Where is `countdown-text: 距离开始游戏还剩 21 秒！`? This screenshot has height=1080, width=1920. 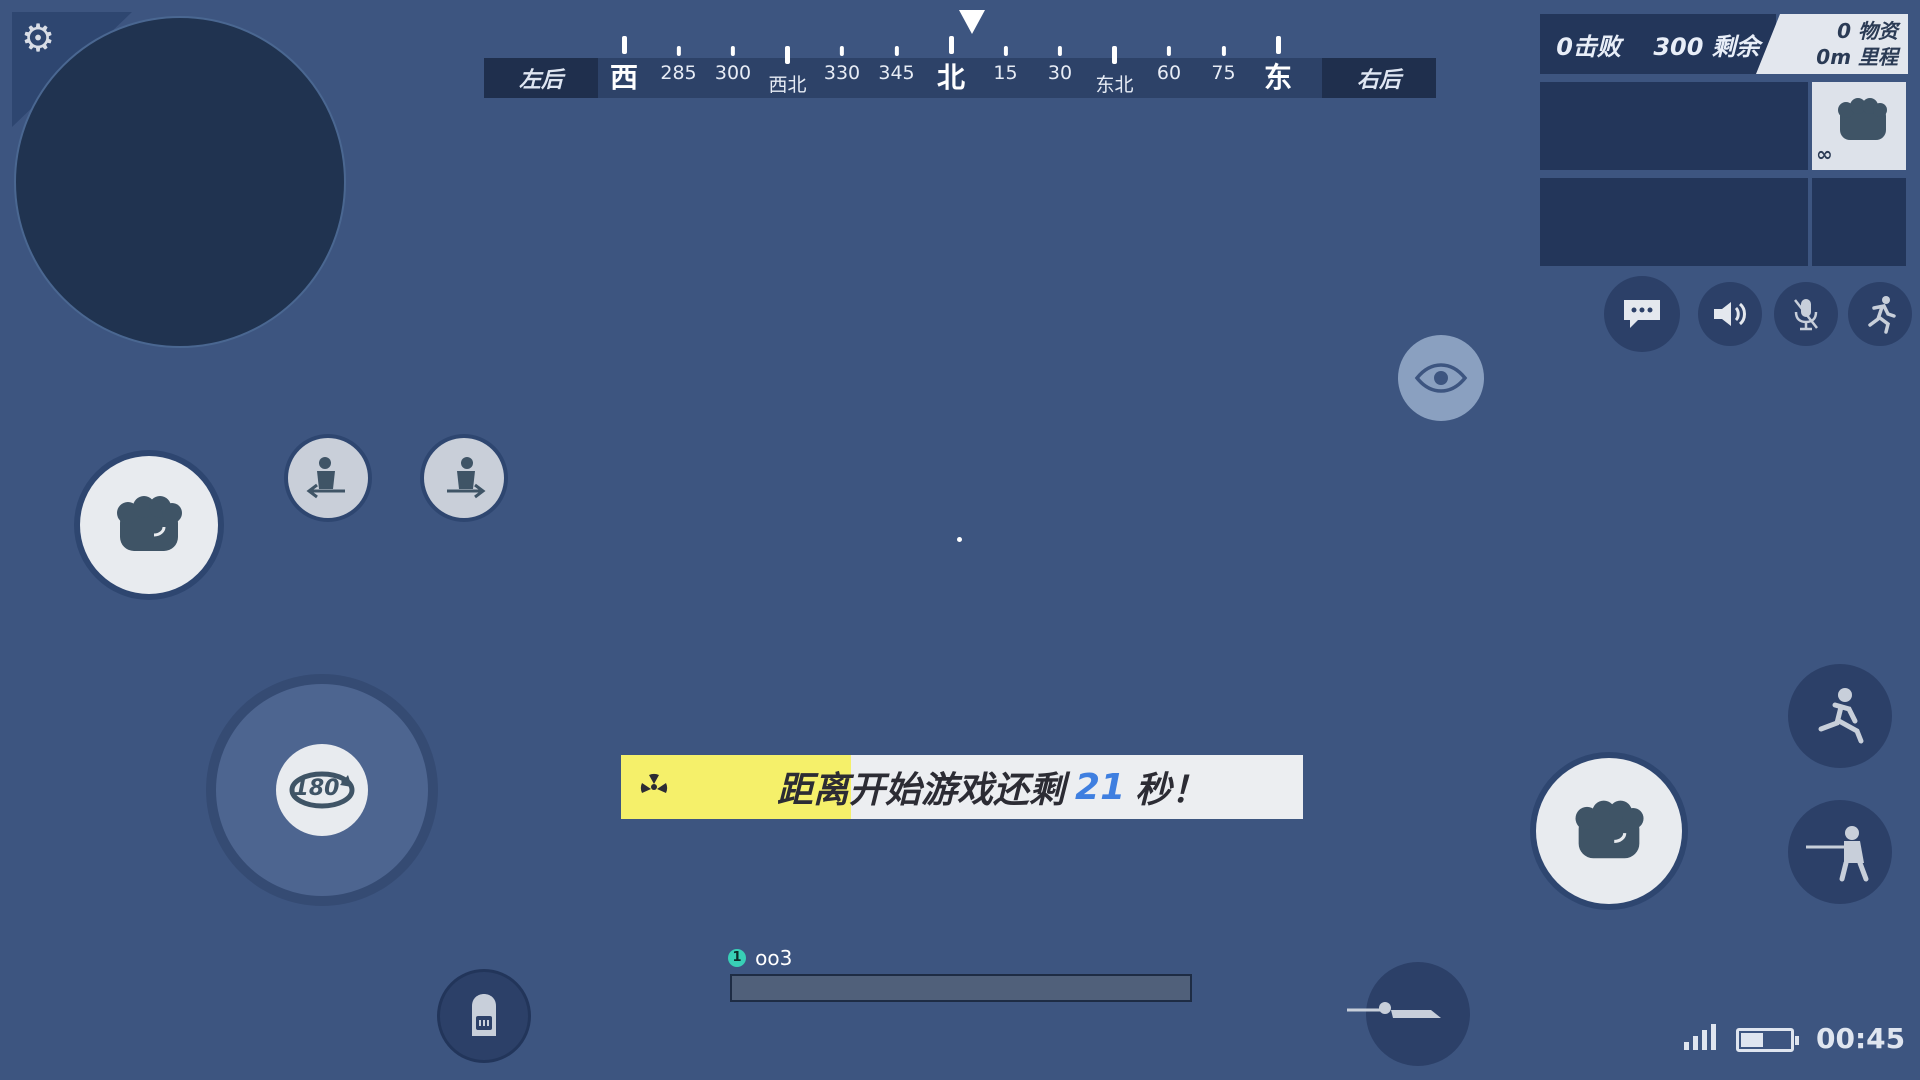 countdown-text: 距离开始游戏还剩 21 秒！ is located at coordinates (992, 787).